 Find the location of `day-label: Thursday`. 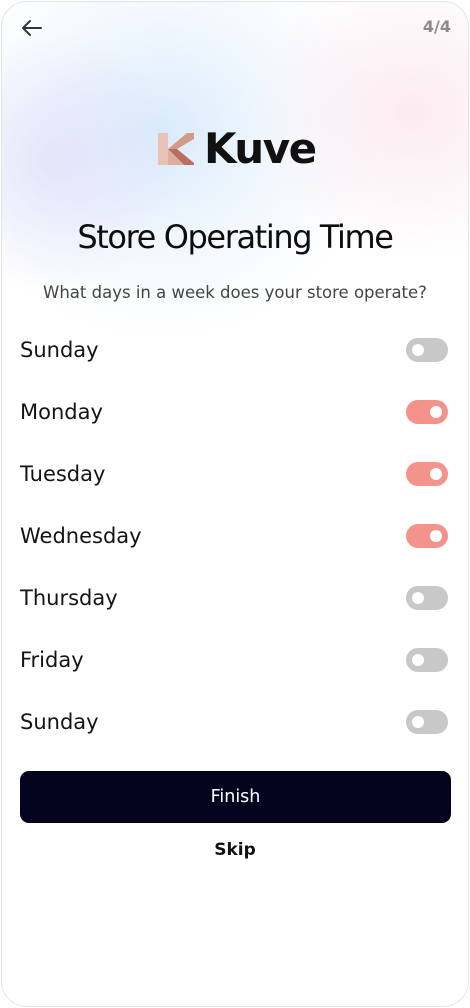

day-label: Thursday is located at coordinates (69, 598).